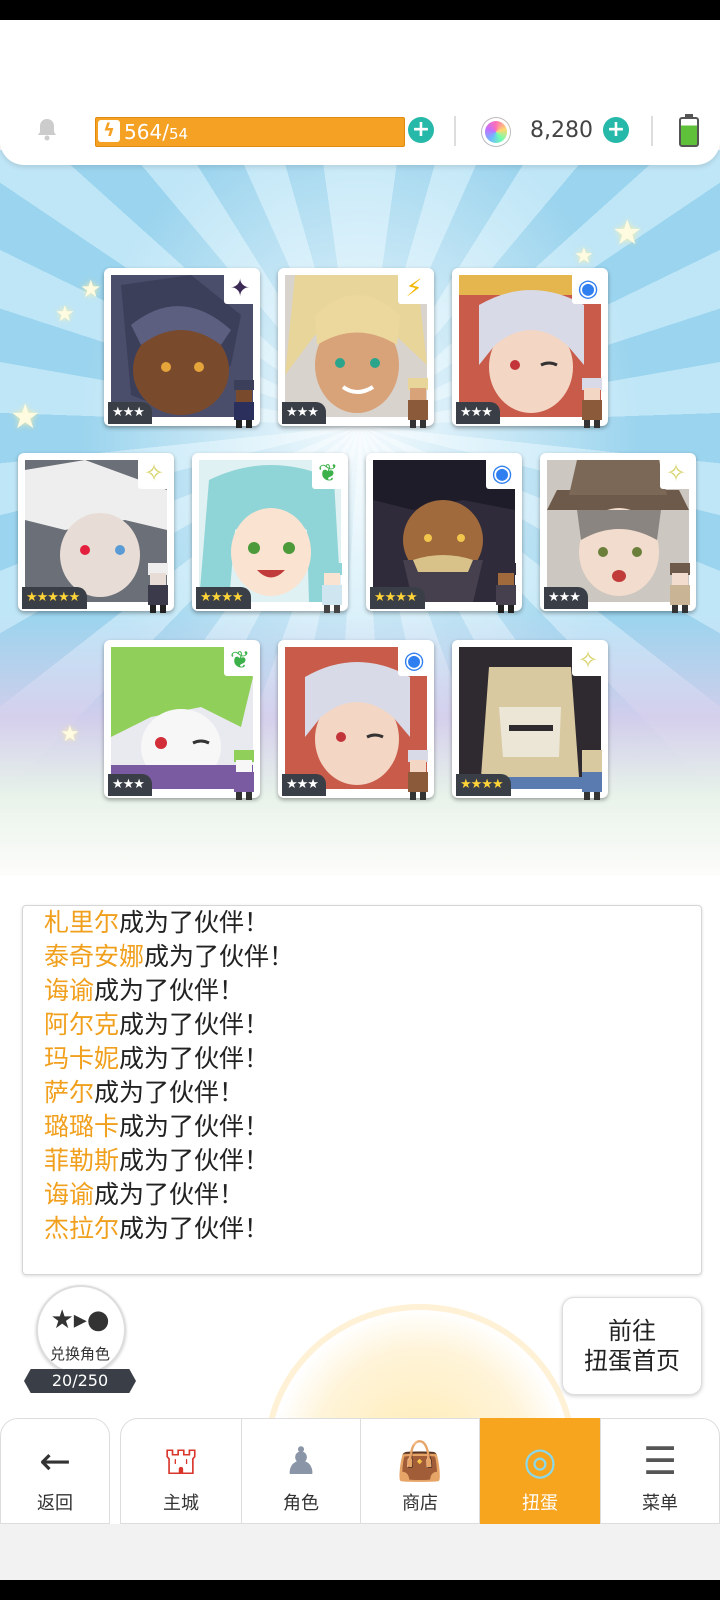 The width and height of the screenshot is (720, 1600). I want to click on element-icon: ⚡, so click(414, 288).